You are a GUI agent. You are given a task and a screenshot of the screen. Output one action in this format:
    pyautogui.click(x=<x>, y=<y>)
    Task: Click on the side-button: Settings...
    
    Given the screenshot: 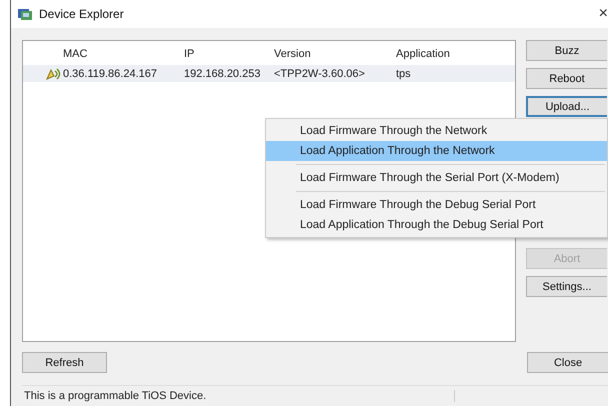 What is the action you would take?
    pyautogui.click(x=566, y=286)
    